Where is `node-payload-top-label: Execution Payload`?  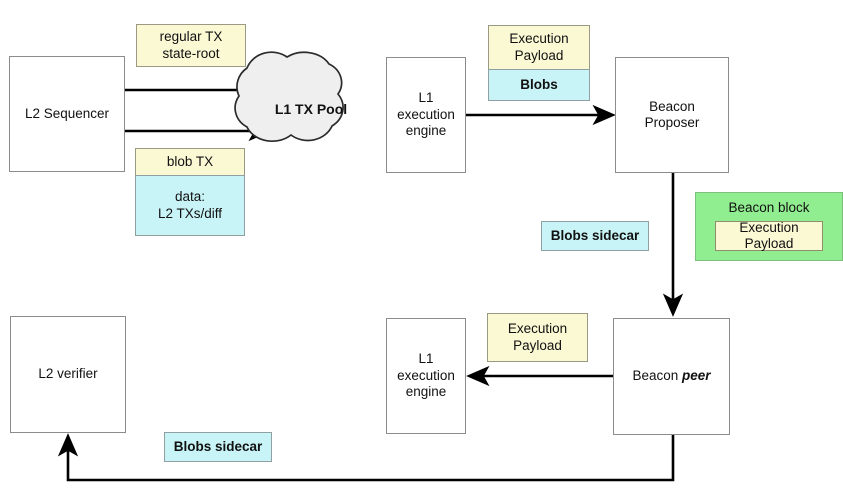 node-payload-top-label: Execution Payload is located at coordinates (539, 47).